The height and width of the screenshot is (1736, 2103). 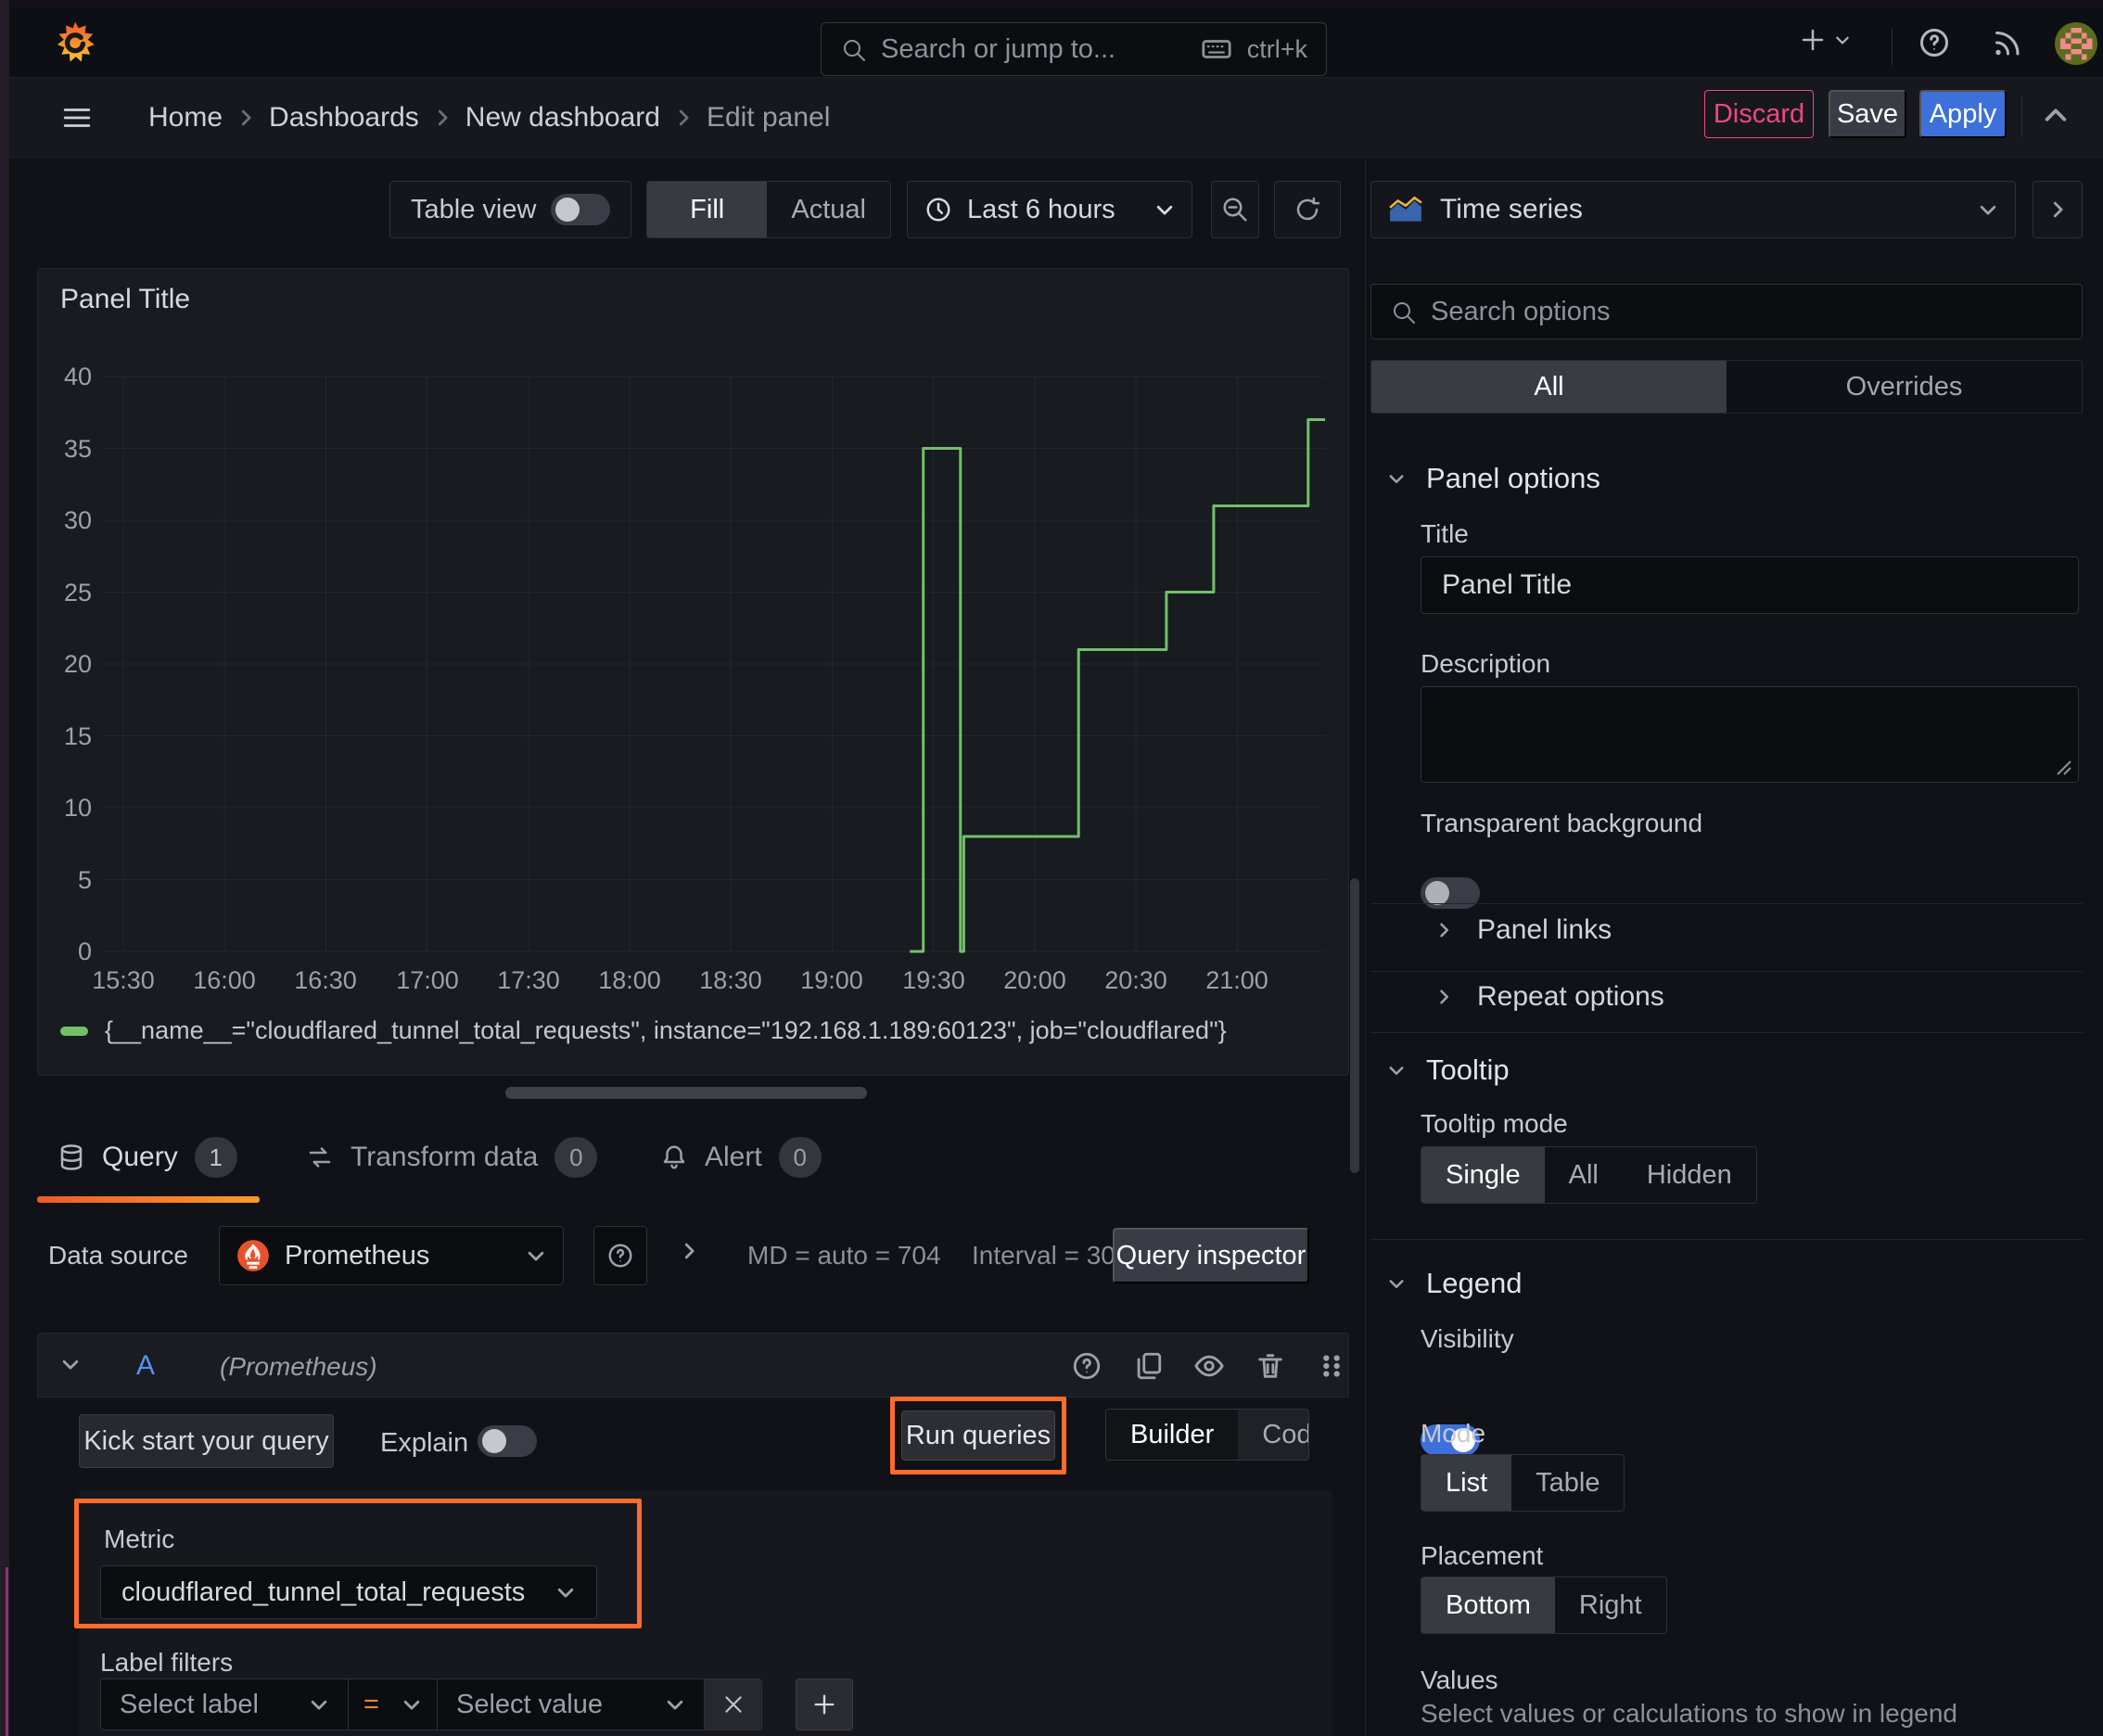 I want to click on legend-header: Legend, so click(x=1454, y=1284).